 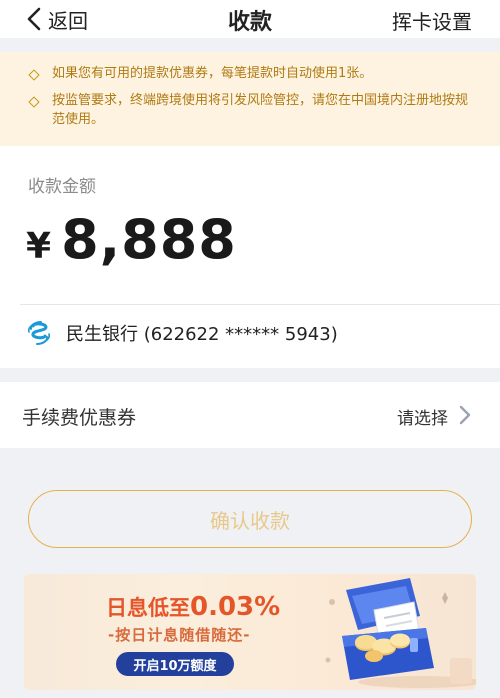 What do you see at coordinates (250, 519) in the screenshot?
I see `confirm-receipt-button: 确认收款` at bounding box center [250, 519].